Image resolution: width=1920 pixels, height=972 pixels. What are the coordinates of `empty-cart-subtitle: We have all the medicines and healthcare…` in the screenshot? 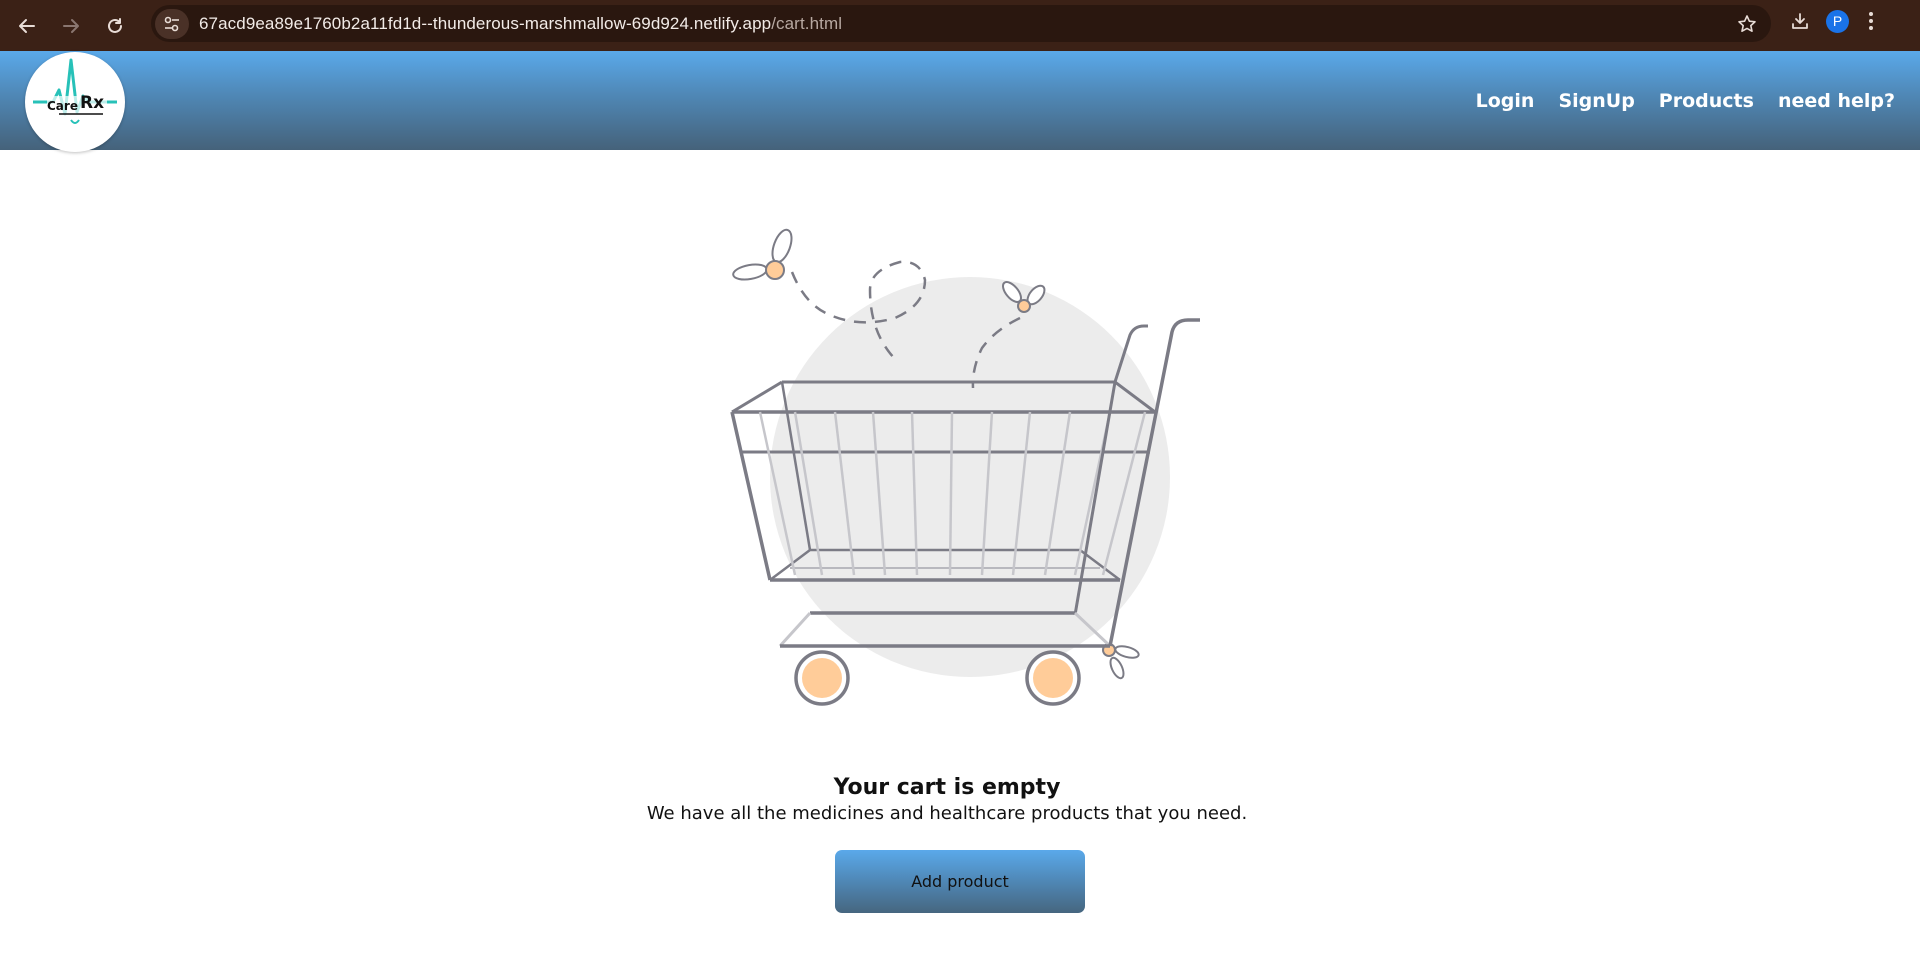 It's located at (947, 813).